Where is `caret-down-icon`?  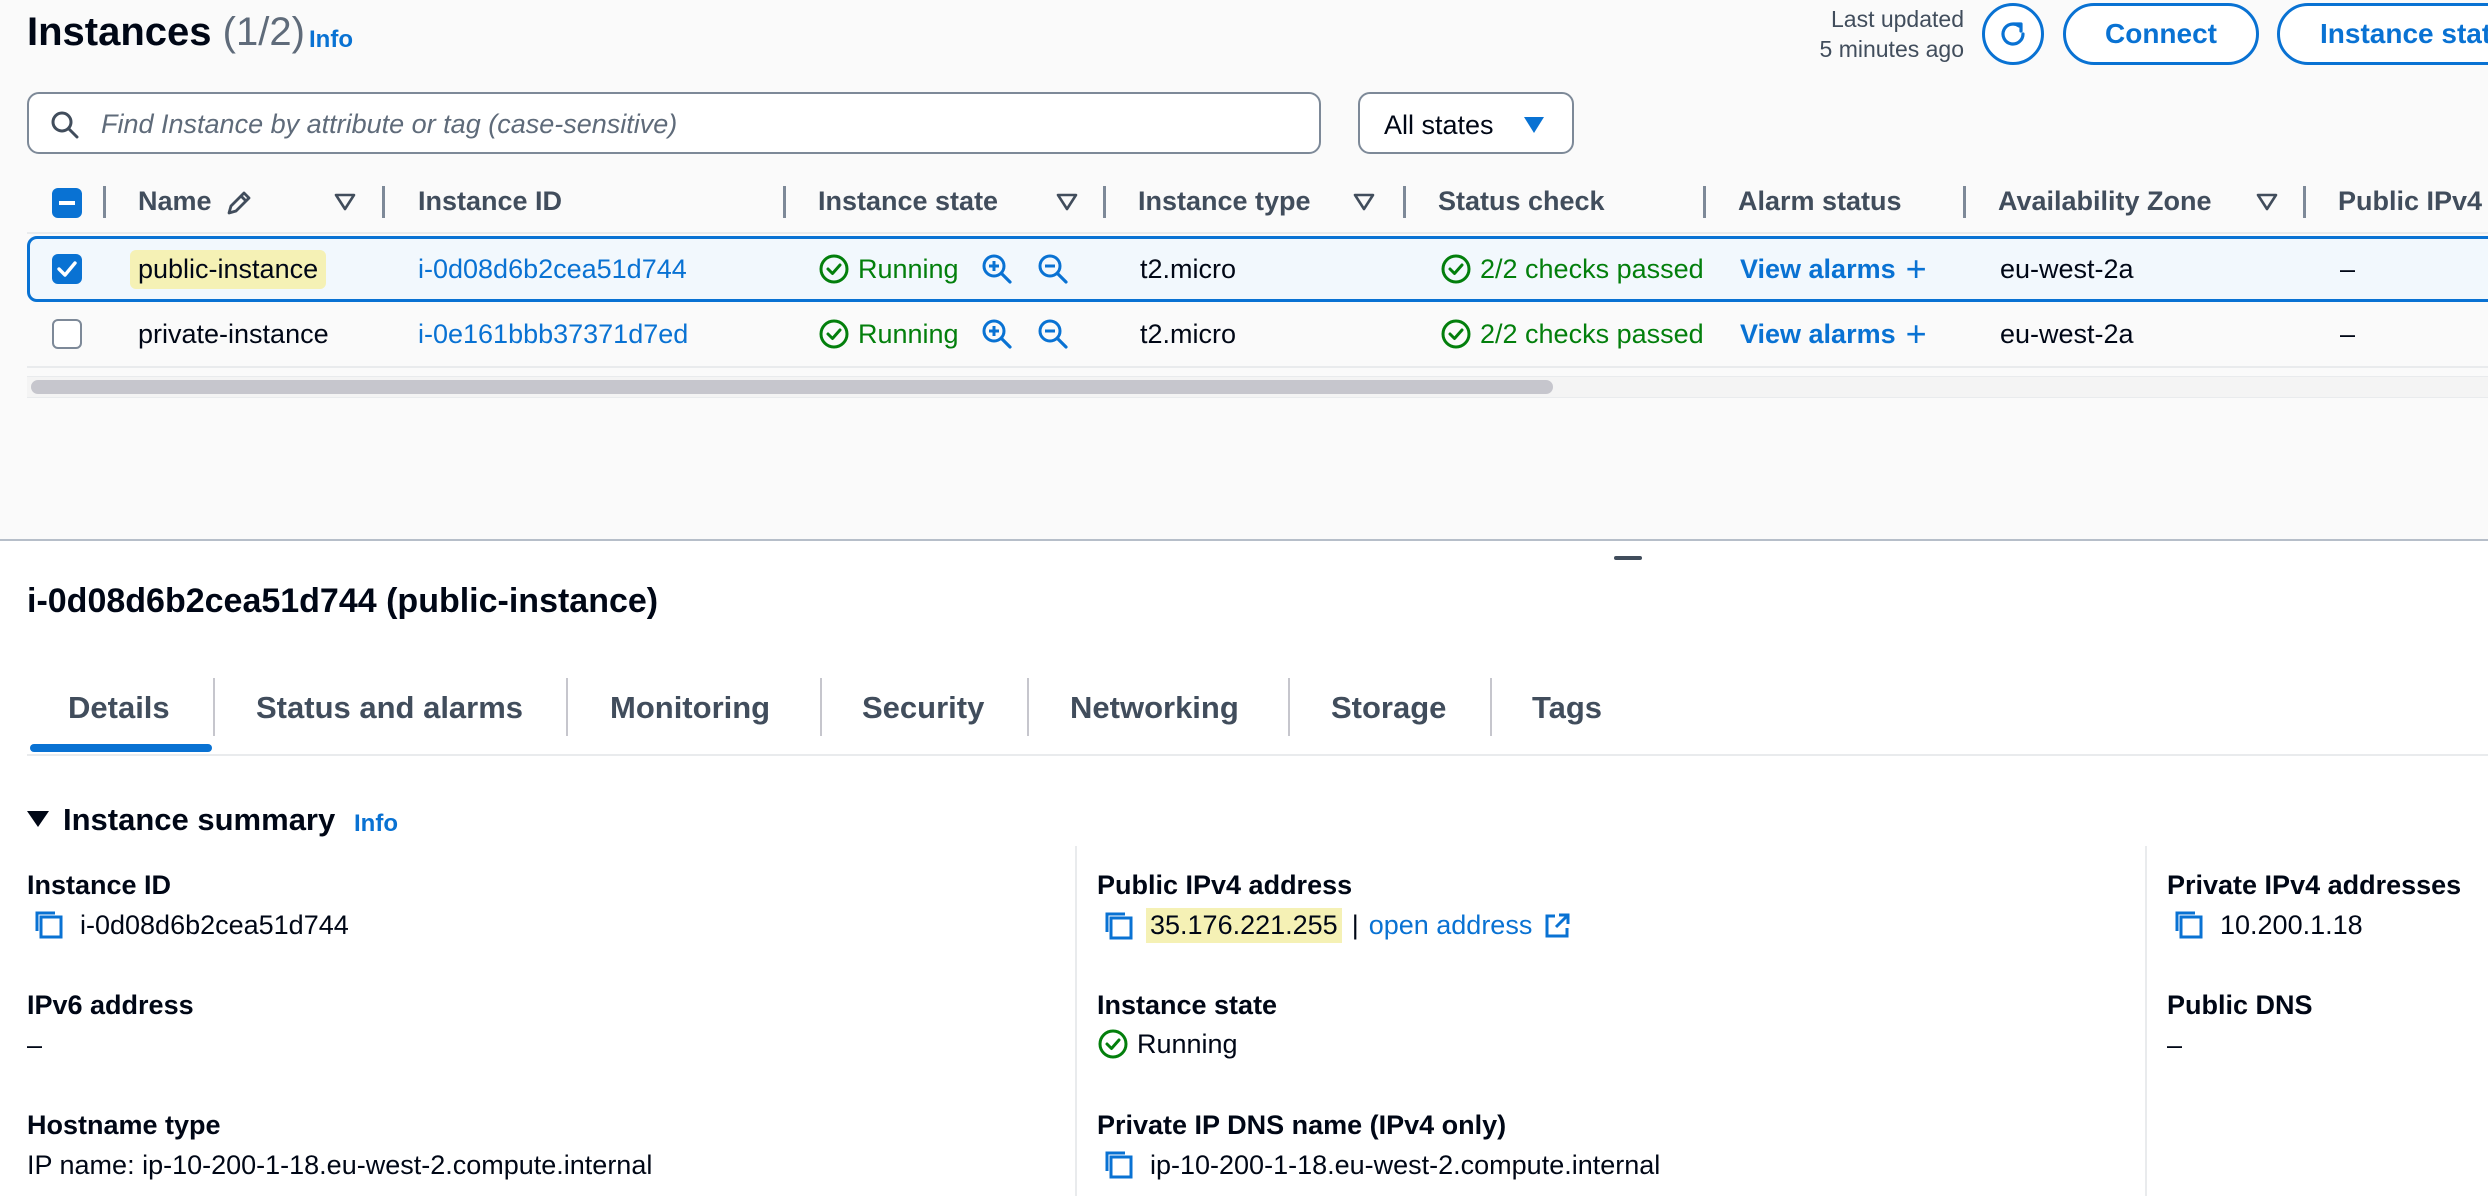 caret-down-icon is located at coordinates (38, 818).